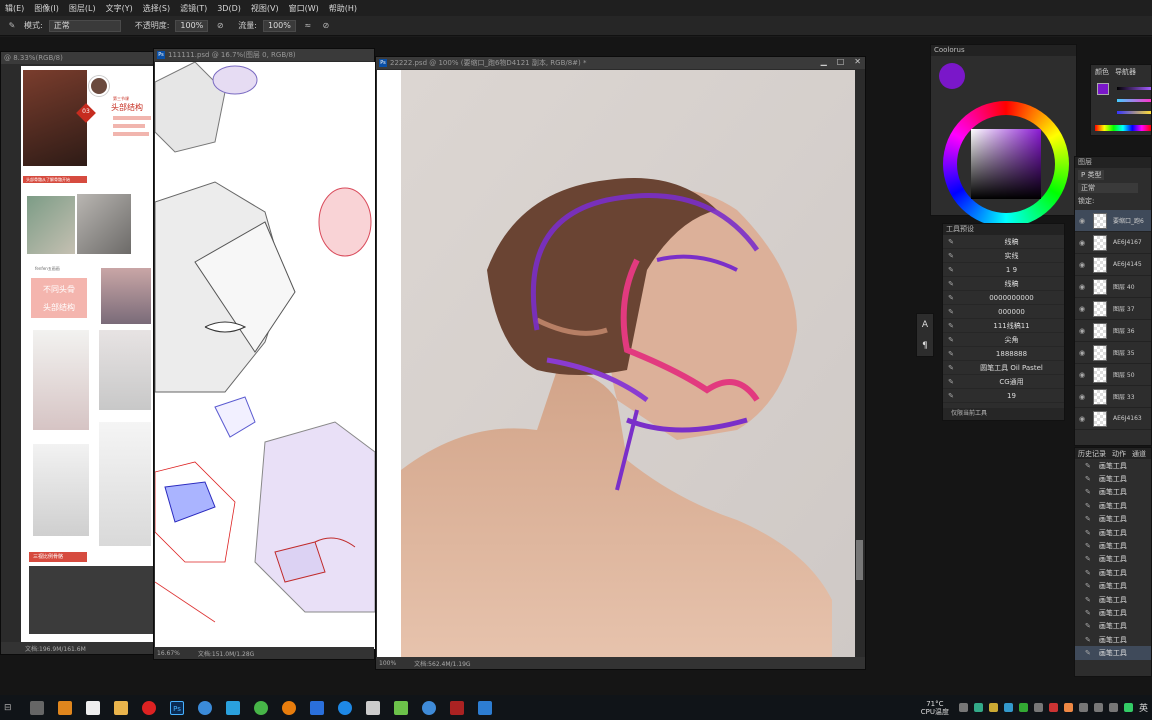 The height and width of the screenshot is (720, 1152). Describe the element at coordinates (326, 26) in the screenshot. I see `pressure-size-icon: ⊘` at that location.